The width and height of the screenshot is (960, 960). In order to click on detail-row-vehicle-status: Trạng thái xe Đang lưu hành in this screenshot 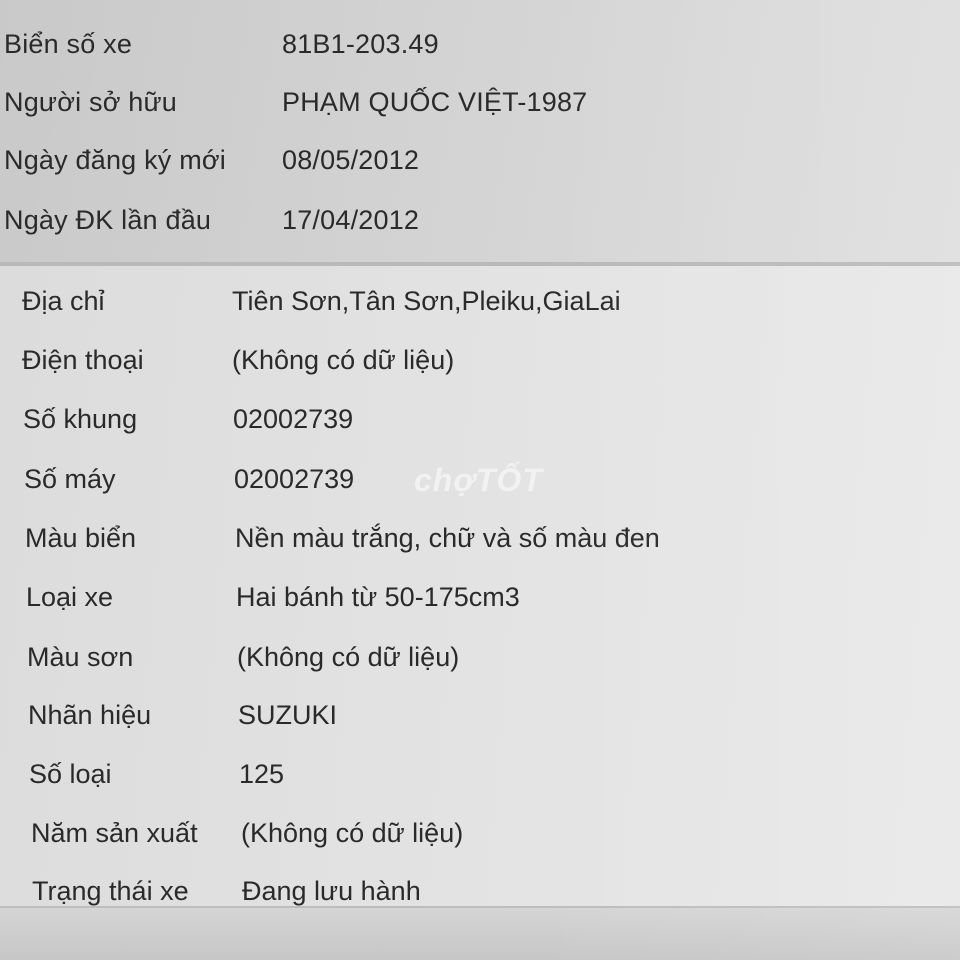, I will do `click(226, 891)`.